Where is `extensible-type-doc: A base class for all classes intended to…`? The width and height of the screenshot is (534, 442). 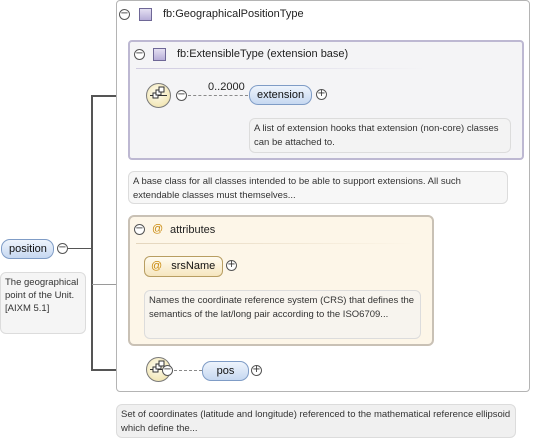
extensible-type-doc: A base class for all classes intended to… is located at coordinates (318, 187).